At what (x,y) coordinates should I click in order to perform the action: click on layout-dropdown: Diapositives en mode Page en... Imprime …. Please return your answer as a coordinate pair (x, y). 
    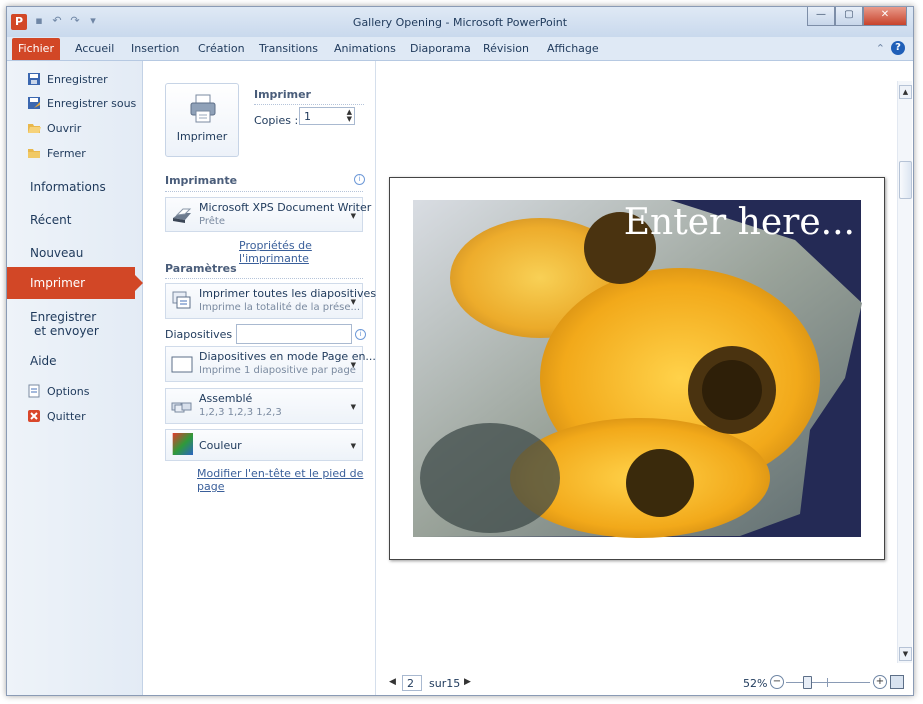
    Looking at the image, I should click on (270, 364).